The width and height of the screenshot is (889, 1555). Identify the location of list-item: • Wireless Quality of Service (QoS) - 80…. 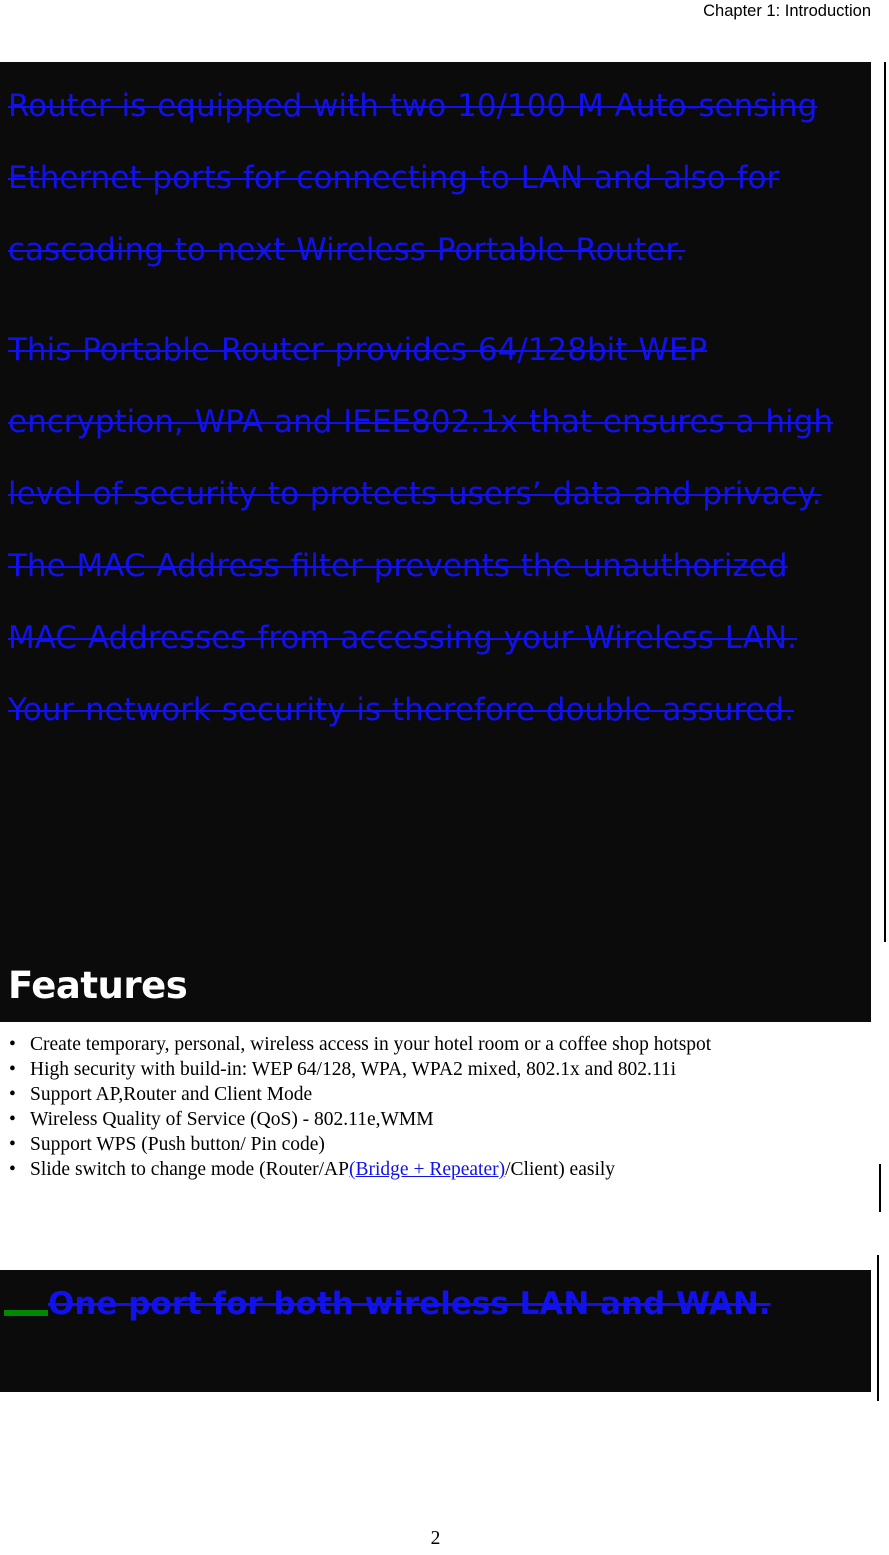
(435, 1119).